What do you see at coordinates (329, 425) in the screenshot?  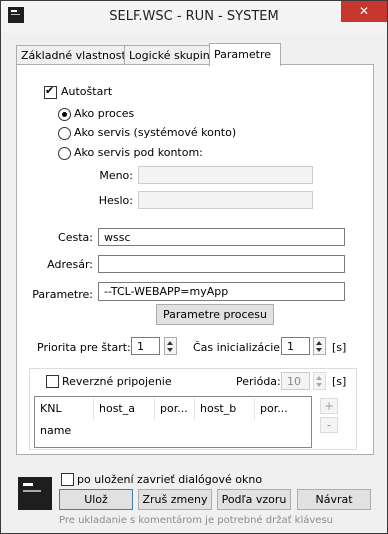 I see `remove-row-button: -` at bounding box center [329, 425].